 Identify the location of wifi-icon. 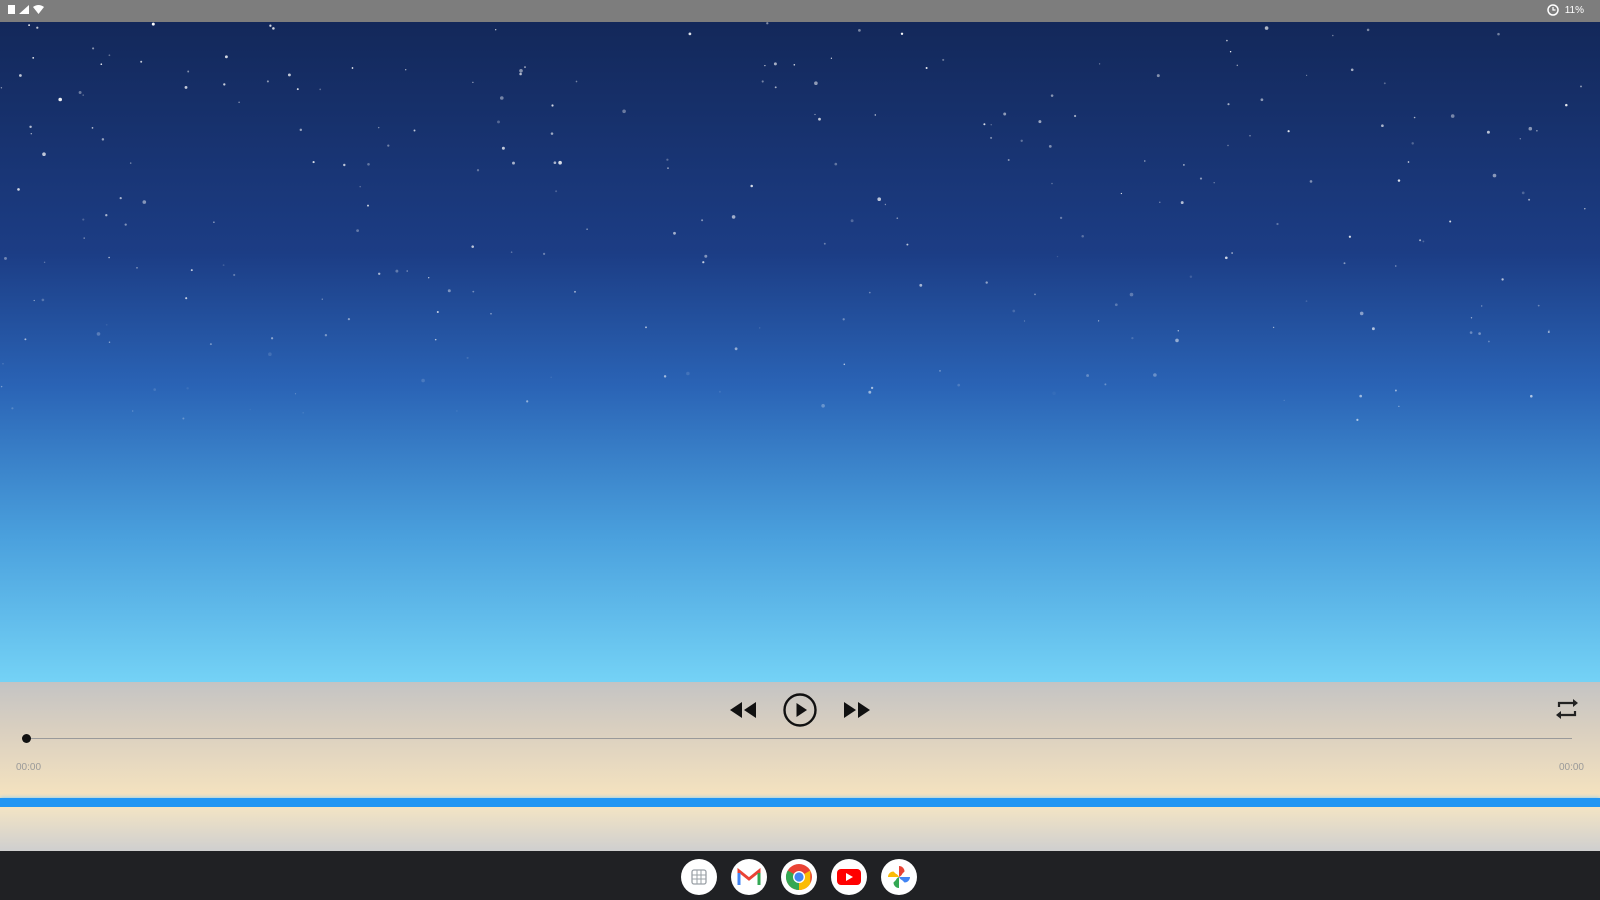
(38, 9).